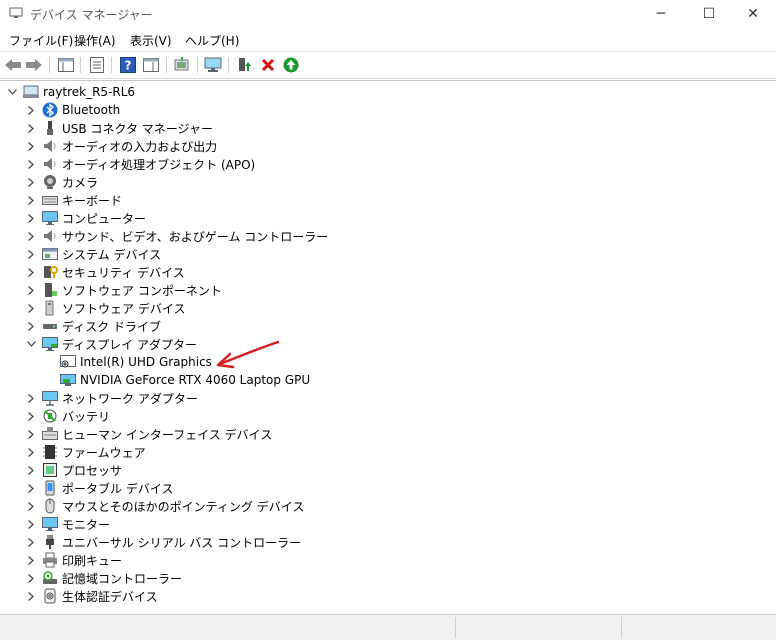 Image resolution: width=776 pixels, height=640 pixels. What do you see at coordinates (50, 434) in the screenshot?
I see `hid-icon` at bounding box center [50, 434].